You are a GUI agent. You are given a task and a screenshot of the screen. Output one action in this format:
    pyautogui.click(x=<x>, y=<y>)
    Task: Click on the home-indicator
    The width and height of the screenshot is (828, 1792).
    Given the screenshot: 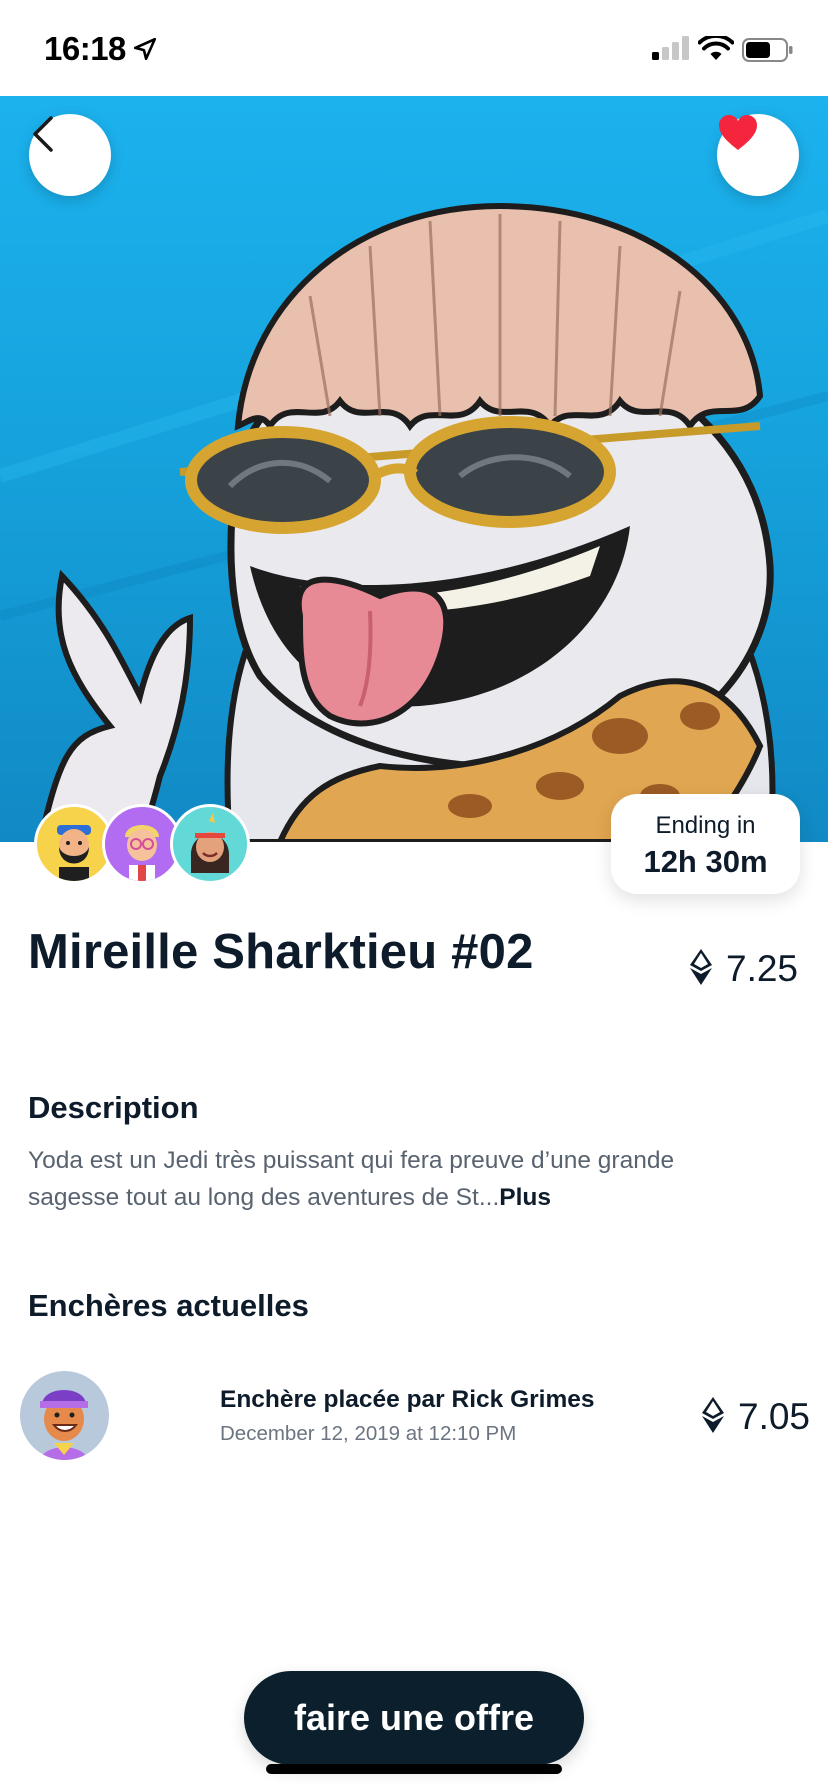 What is the action you would take?
    pyautogui.click(x=414, y=1769)
    